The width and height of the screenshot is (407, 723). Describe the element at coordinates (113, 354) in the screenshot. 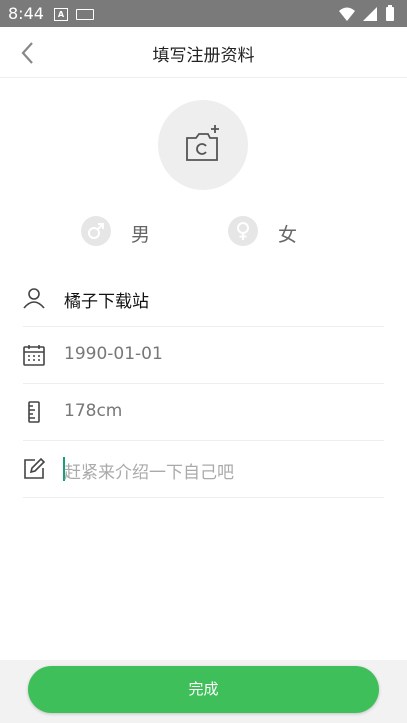

I see `birthday-field: 1990-01-01` at that location.